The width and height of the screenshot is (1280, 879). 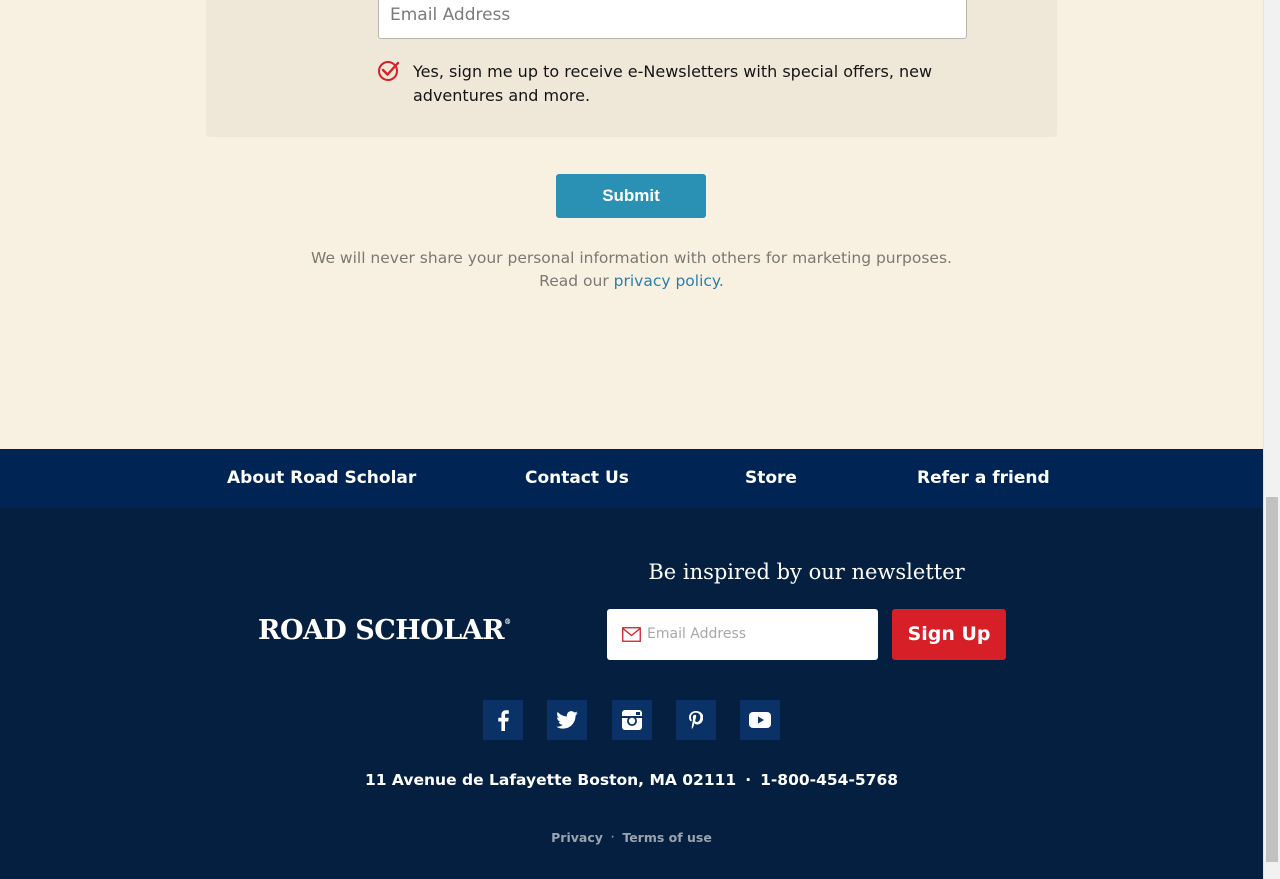 What do you see at coordinates (507, 621) in the screenshot?
I see `registered-mark: ®` at bounding box center [507, 621].